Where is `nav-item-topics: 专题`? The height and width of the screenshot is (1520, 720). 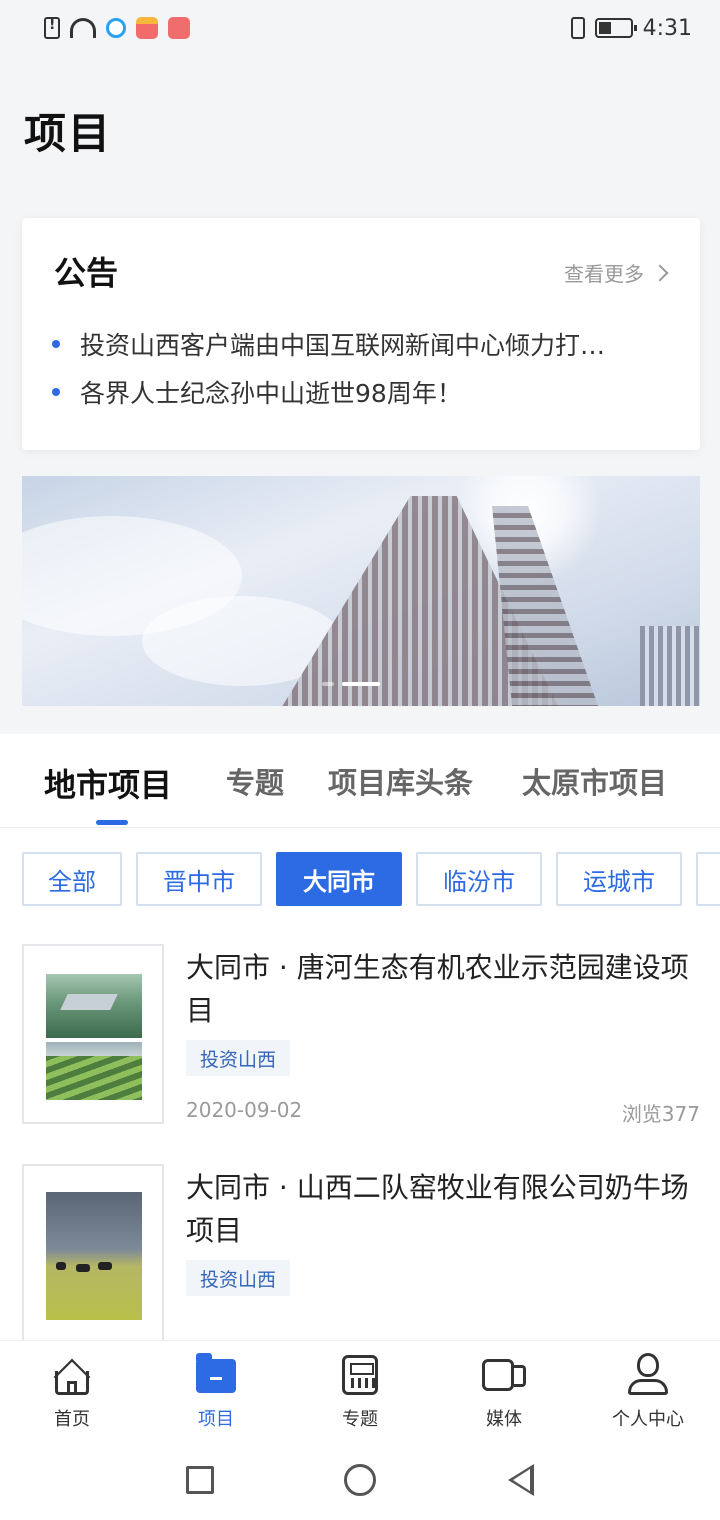 nav-item-topics: 专题 is located at coordinates (360, 1390).